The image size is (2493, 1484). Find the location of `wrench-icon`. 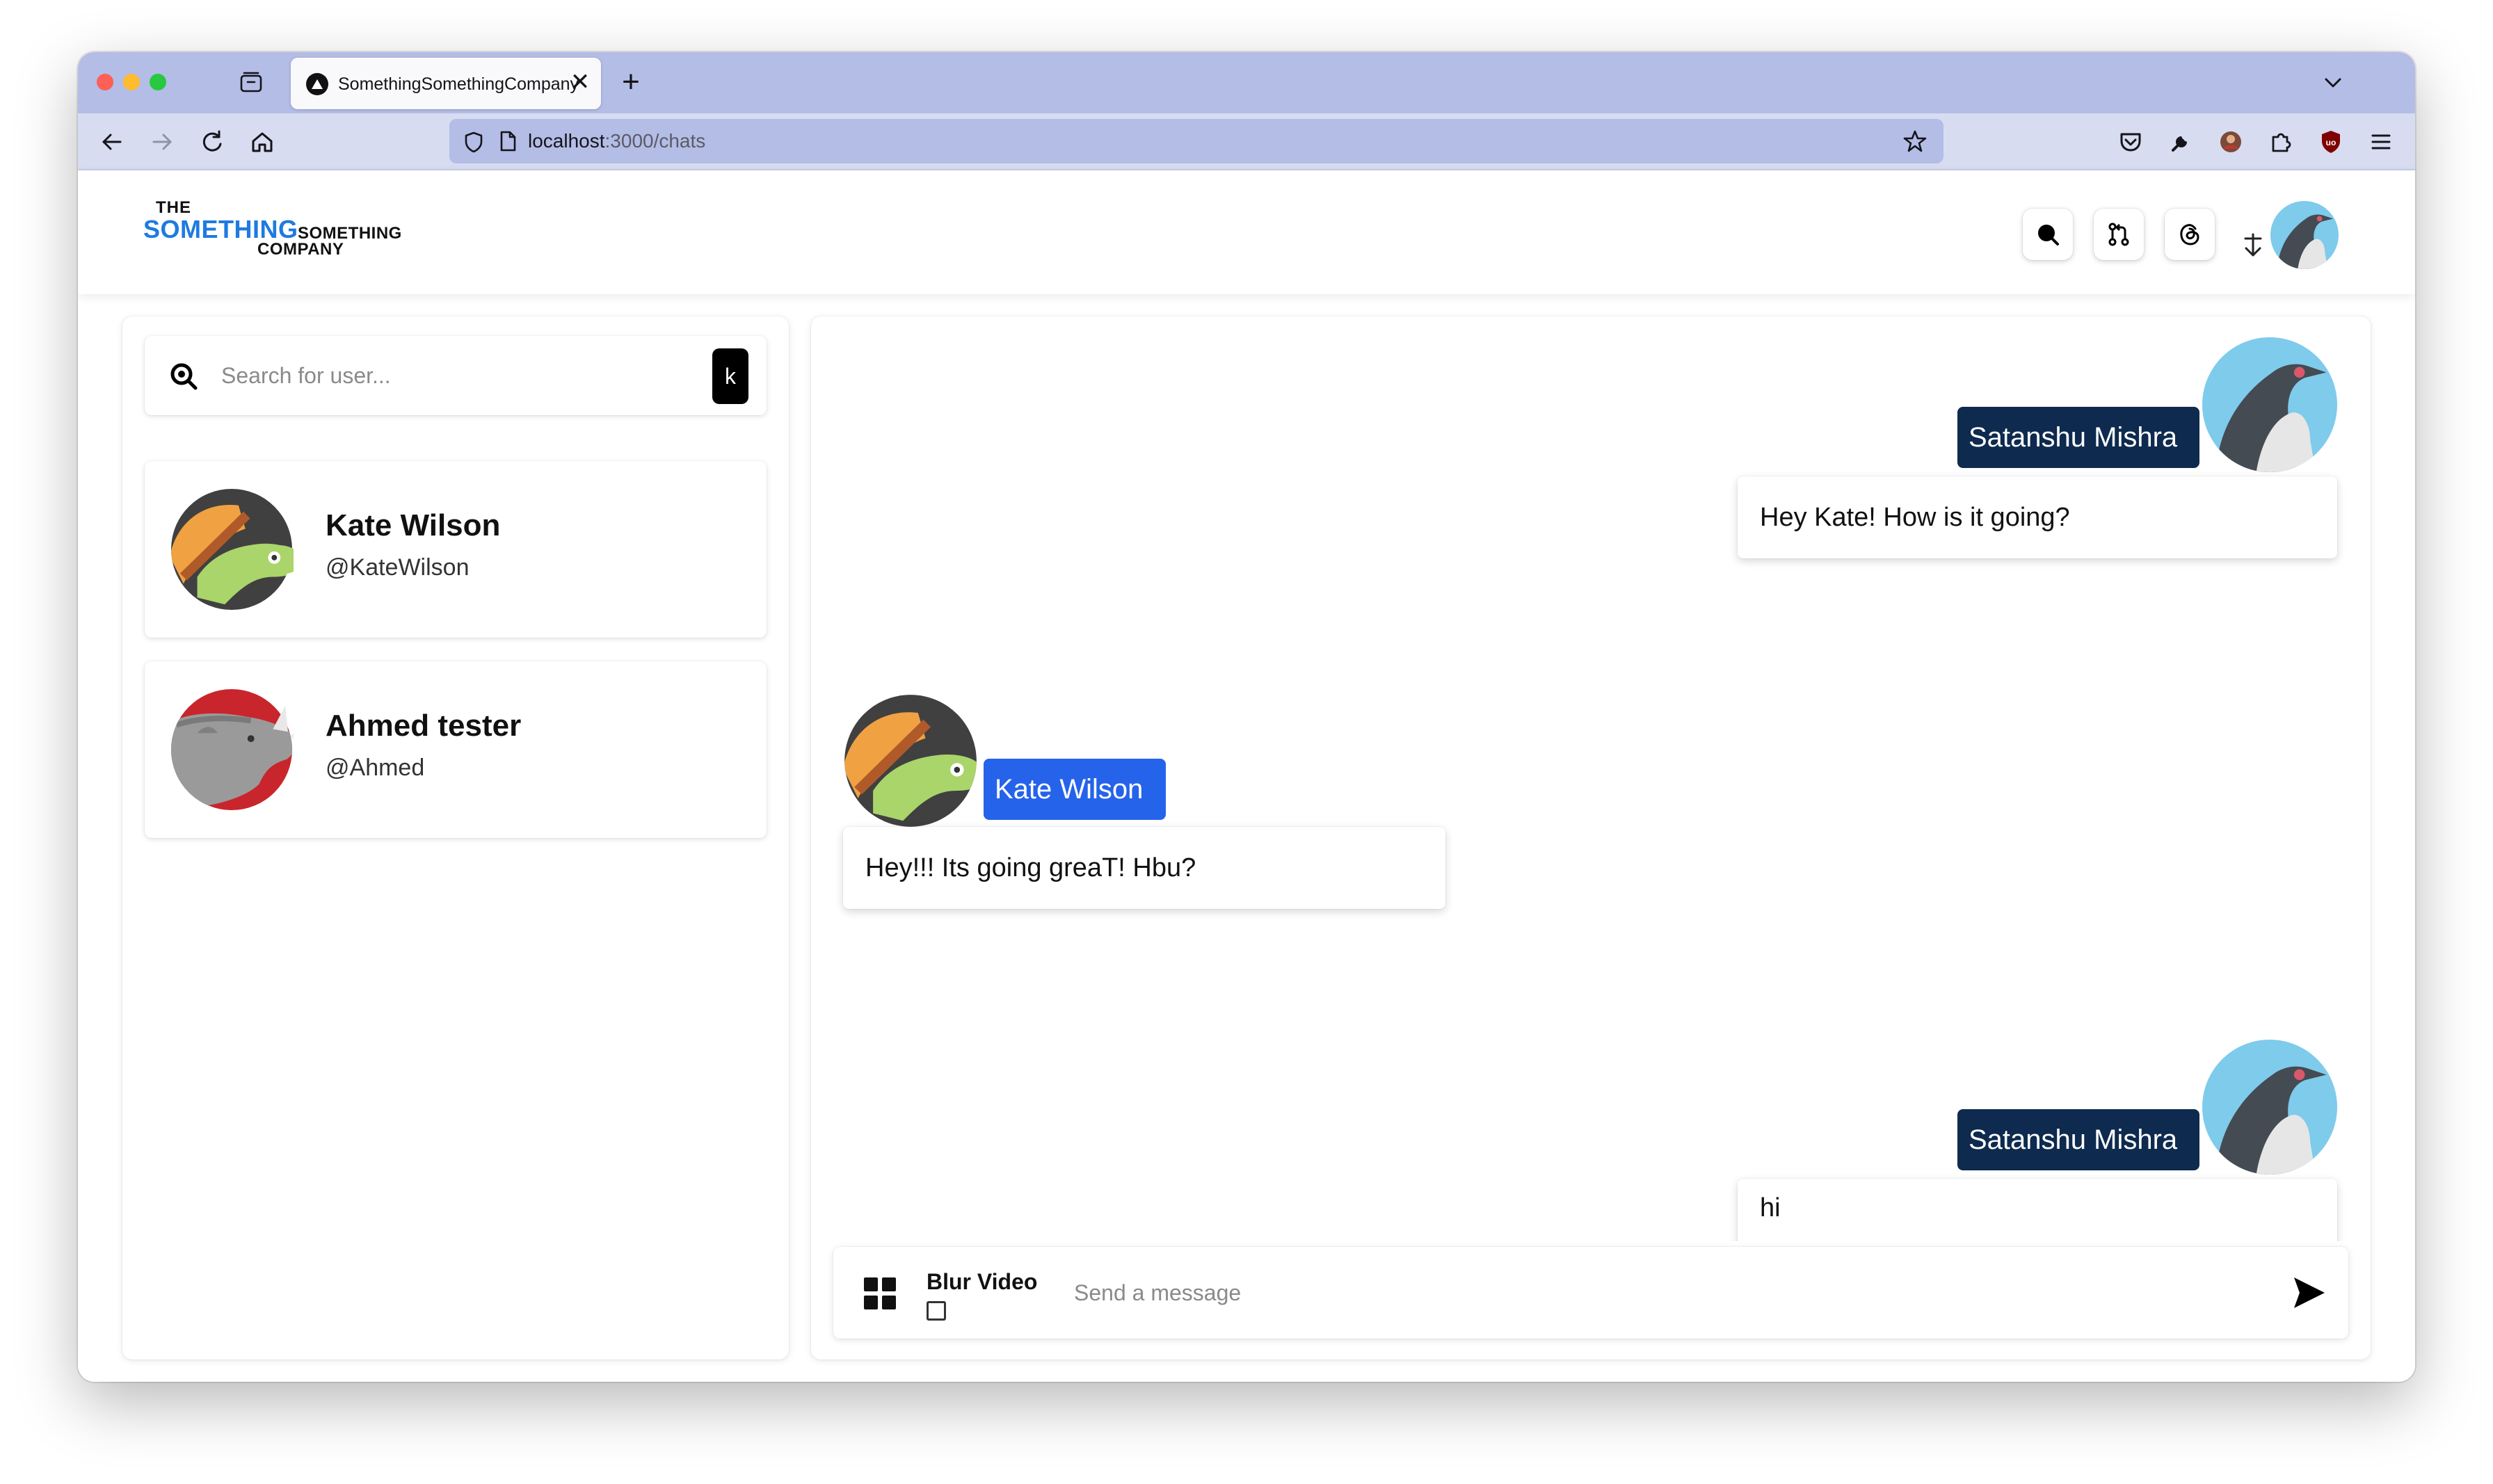

wrench-icon is located at coordinates (2180, 141).